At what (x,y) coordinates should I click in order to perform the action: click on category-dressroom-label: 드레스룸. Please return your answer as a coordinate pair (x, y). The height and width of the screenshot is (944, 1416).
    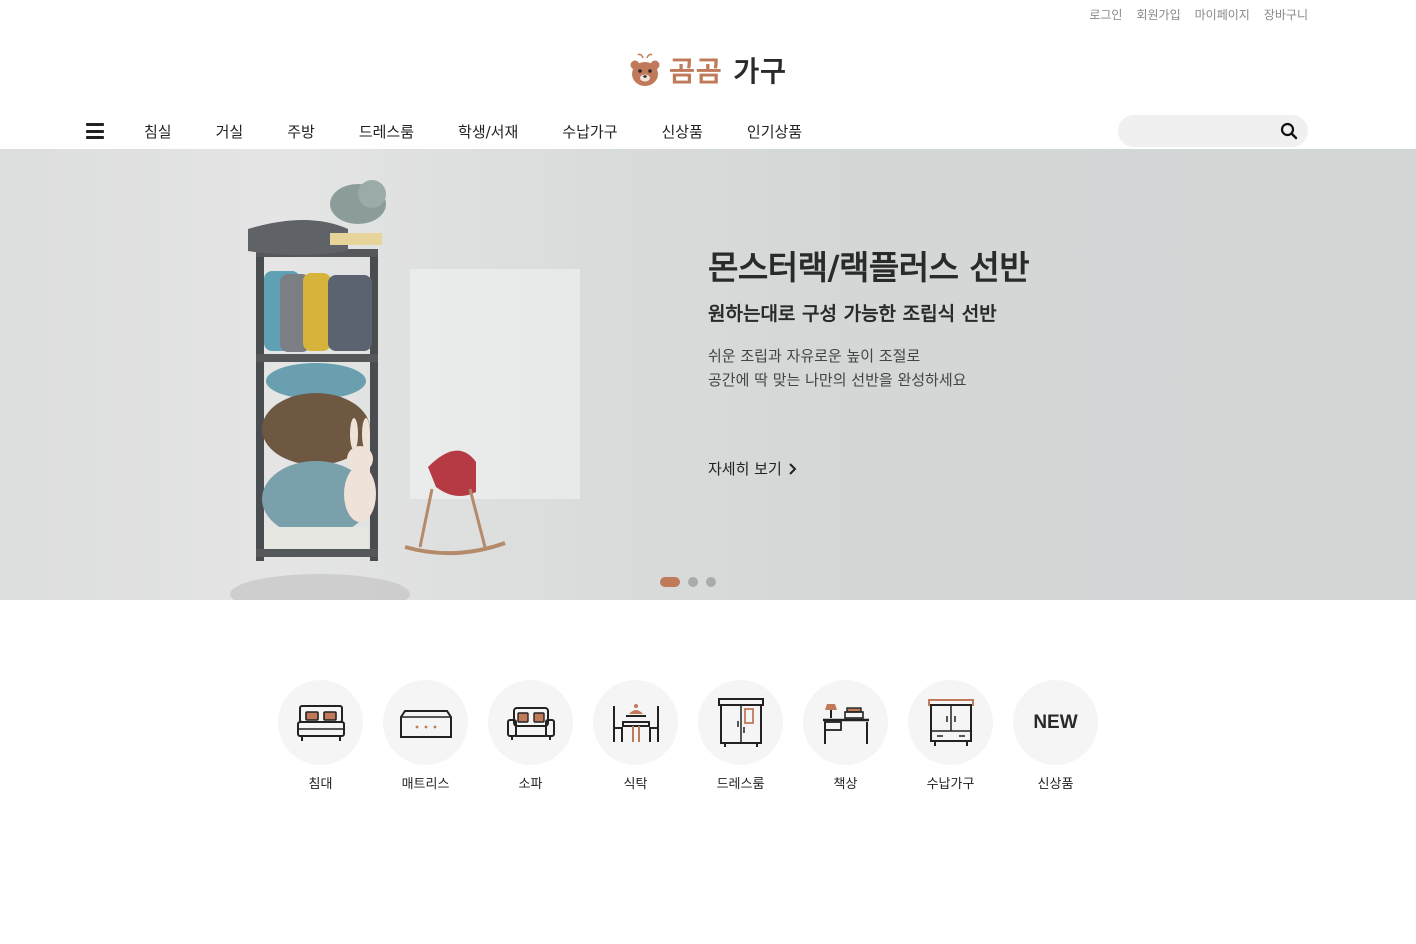
    Looking at the image, I should click on (740, 784).